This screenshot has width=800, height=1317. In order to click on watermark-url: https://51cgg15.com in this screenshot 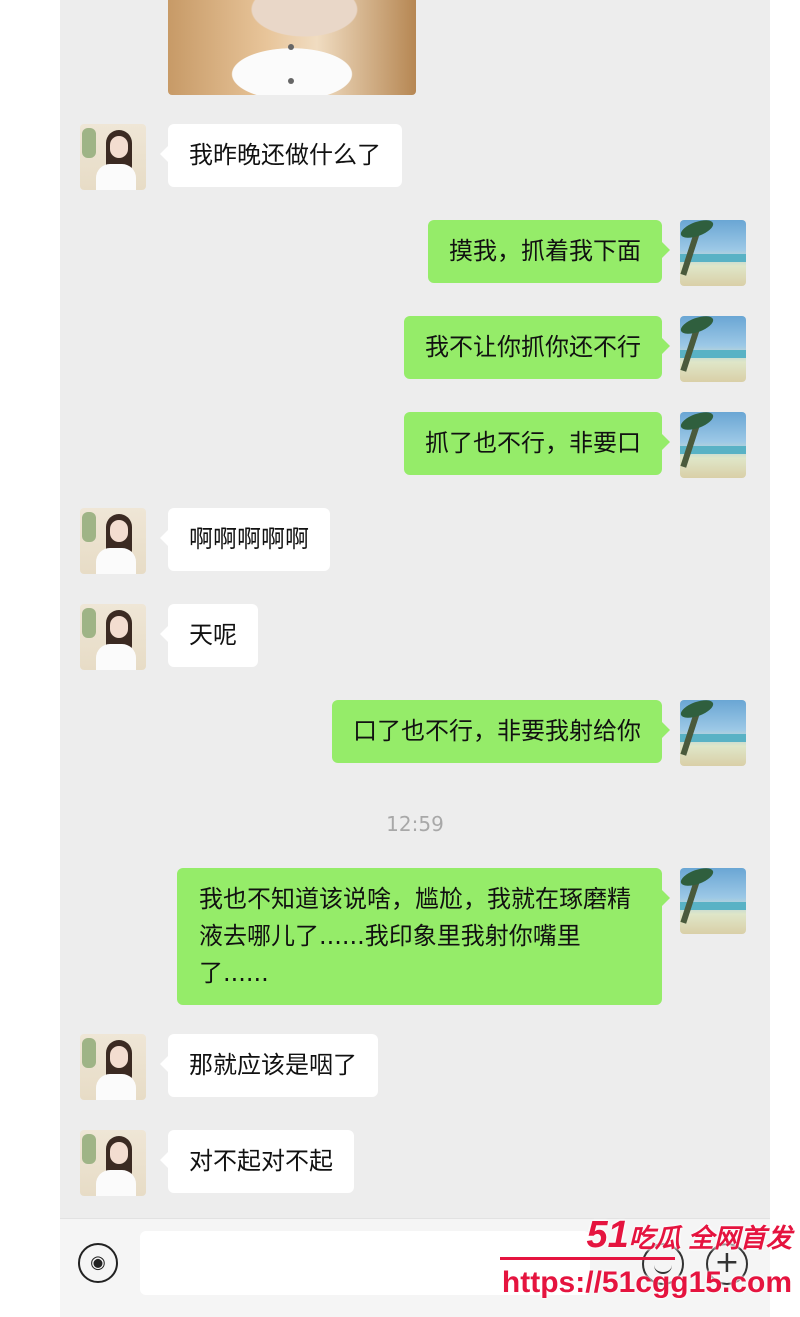, I will do `click(646, 1282)`.